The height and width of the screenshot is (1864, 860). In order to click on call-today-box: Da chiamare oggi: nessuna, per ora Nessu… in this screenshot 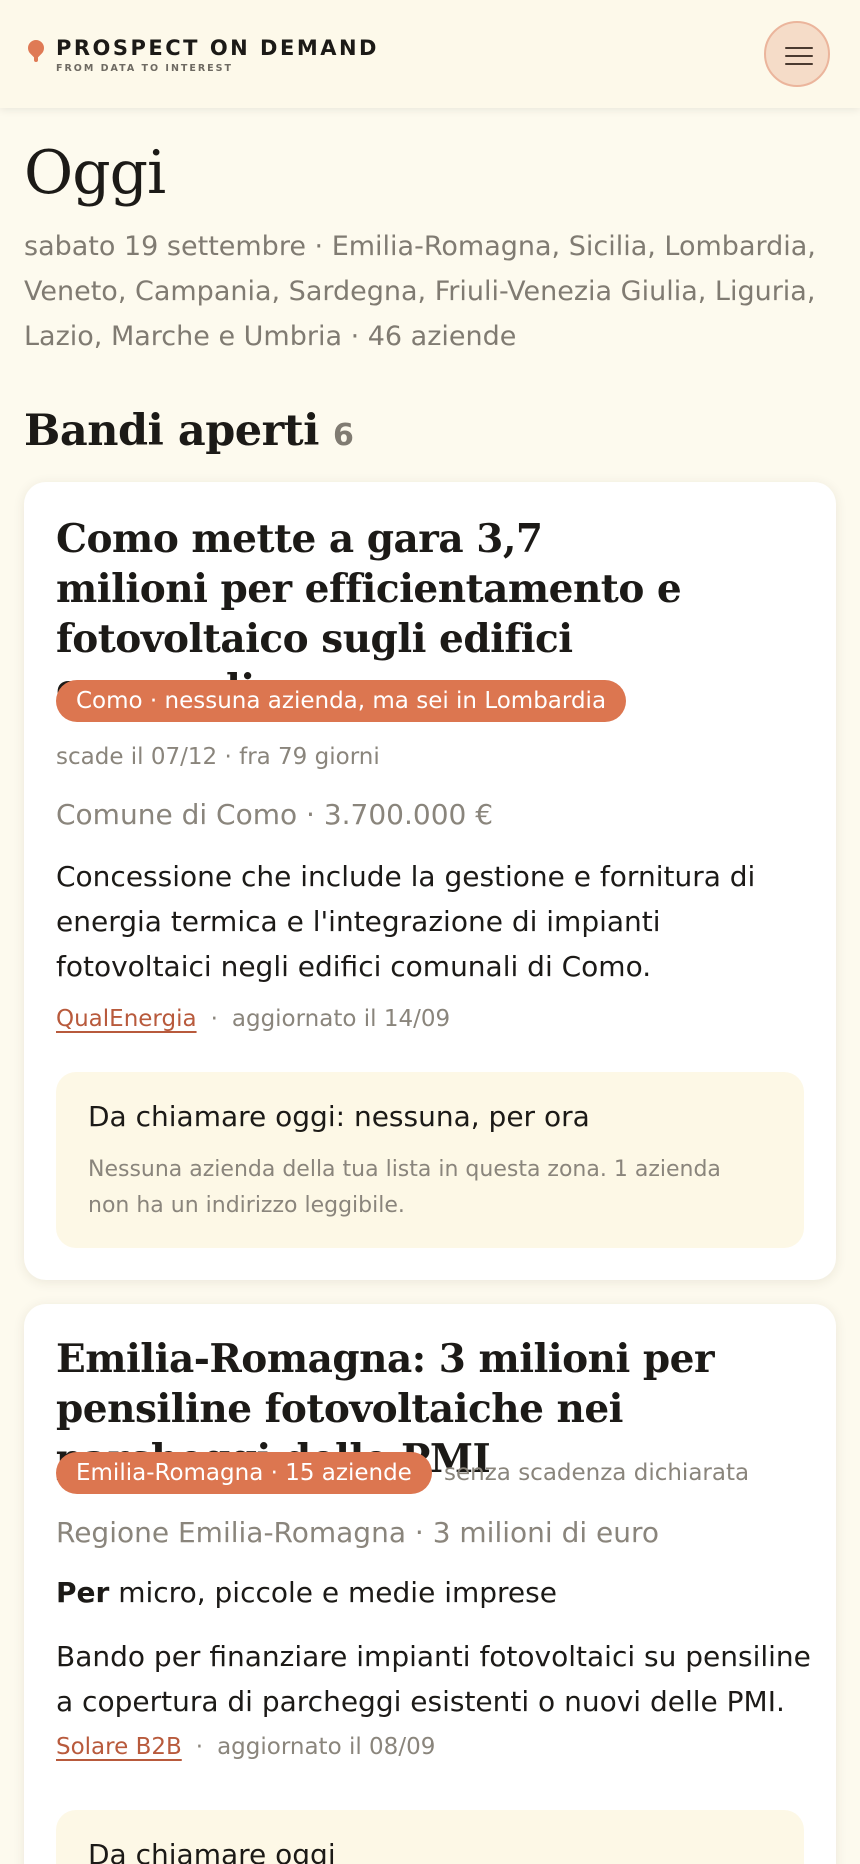, I will do `click(430, 1160)`.